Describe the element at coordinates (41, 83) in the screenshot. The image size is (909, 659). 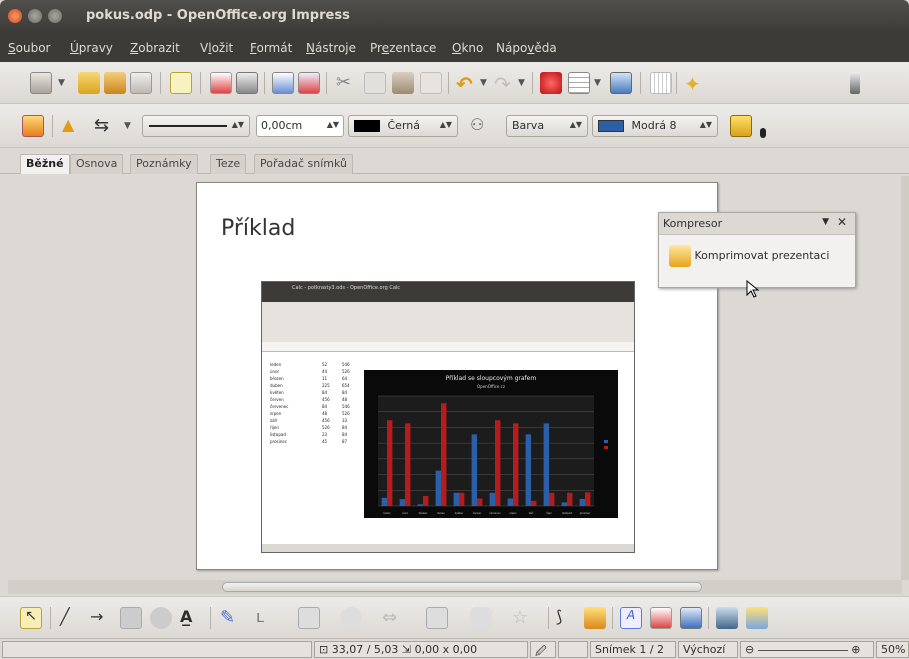
I see `new-document-icon` at that location.